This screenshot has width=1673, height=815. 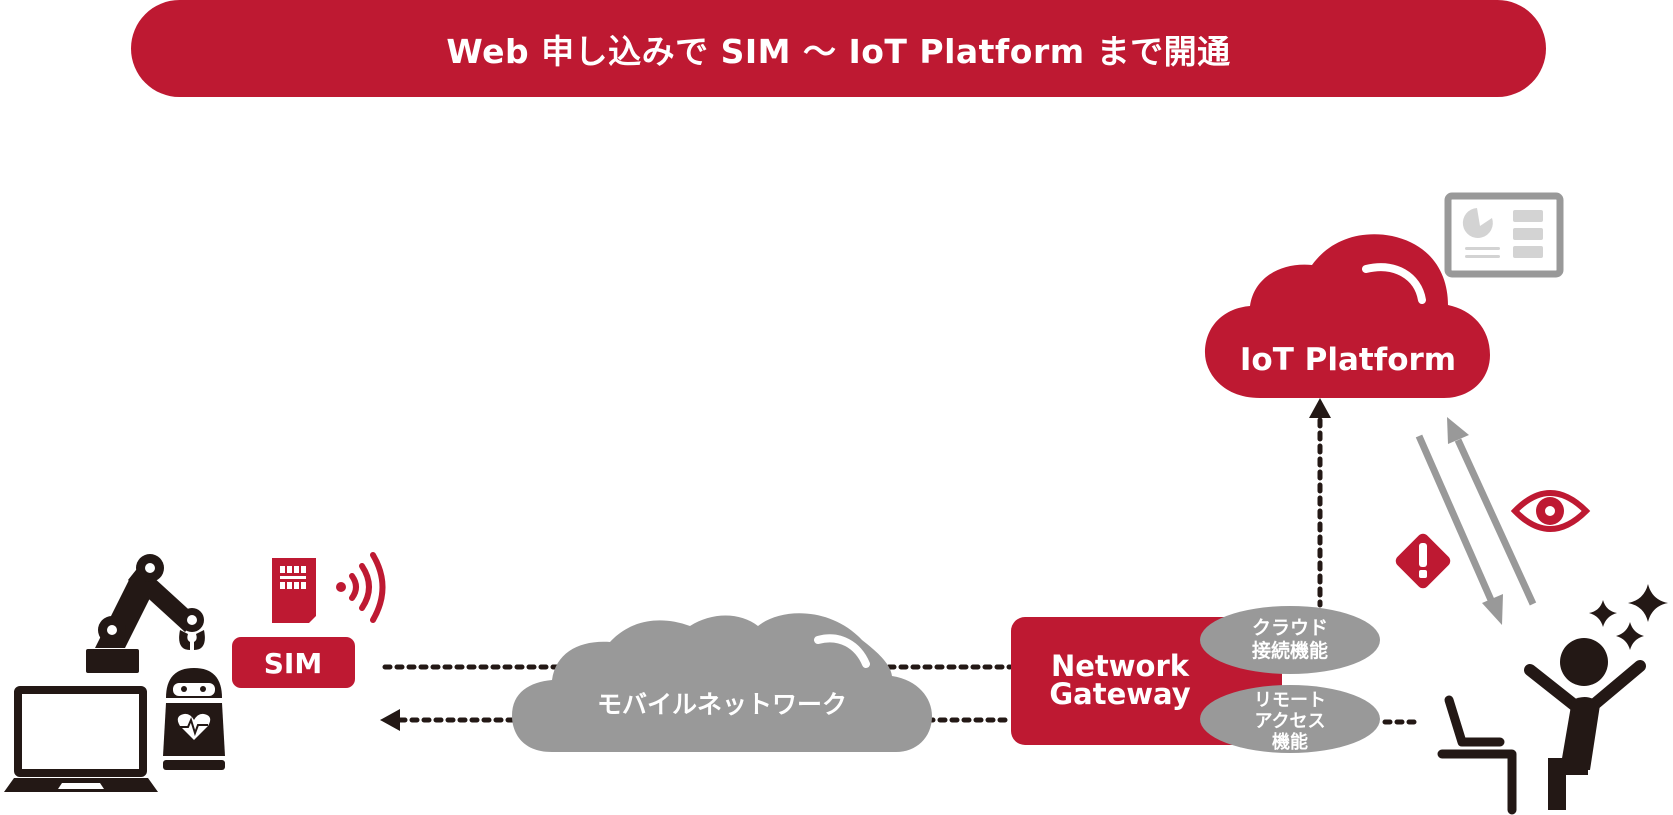 I want to click on connection-gateway-to-platform, so click(x=1320, y=503).